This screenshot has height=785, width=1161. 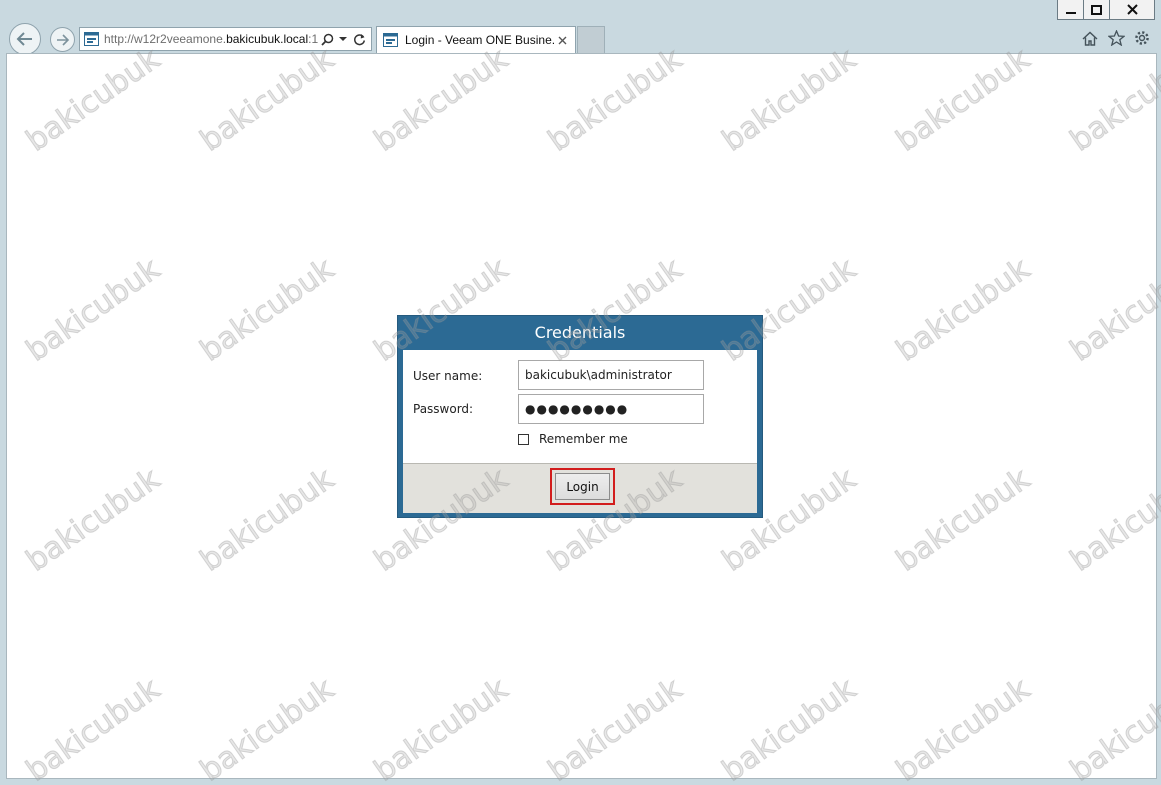 I want to click on close-icon, so click(x=1132, y=9).